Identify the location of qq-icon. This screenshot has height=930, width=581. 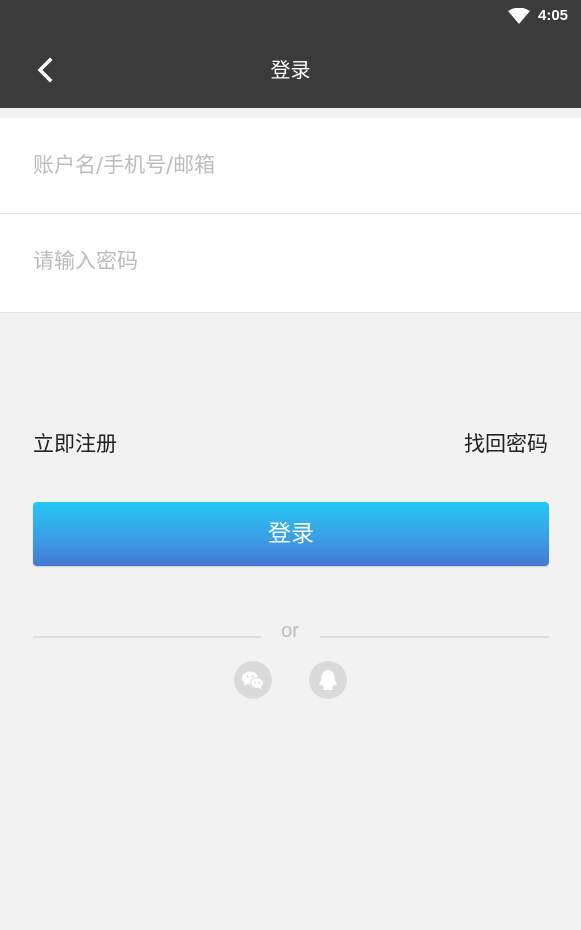
(328, 680).